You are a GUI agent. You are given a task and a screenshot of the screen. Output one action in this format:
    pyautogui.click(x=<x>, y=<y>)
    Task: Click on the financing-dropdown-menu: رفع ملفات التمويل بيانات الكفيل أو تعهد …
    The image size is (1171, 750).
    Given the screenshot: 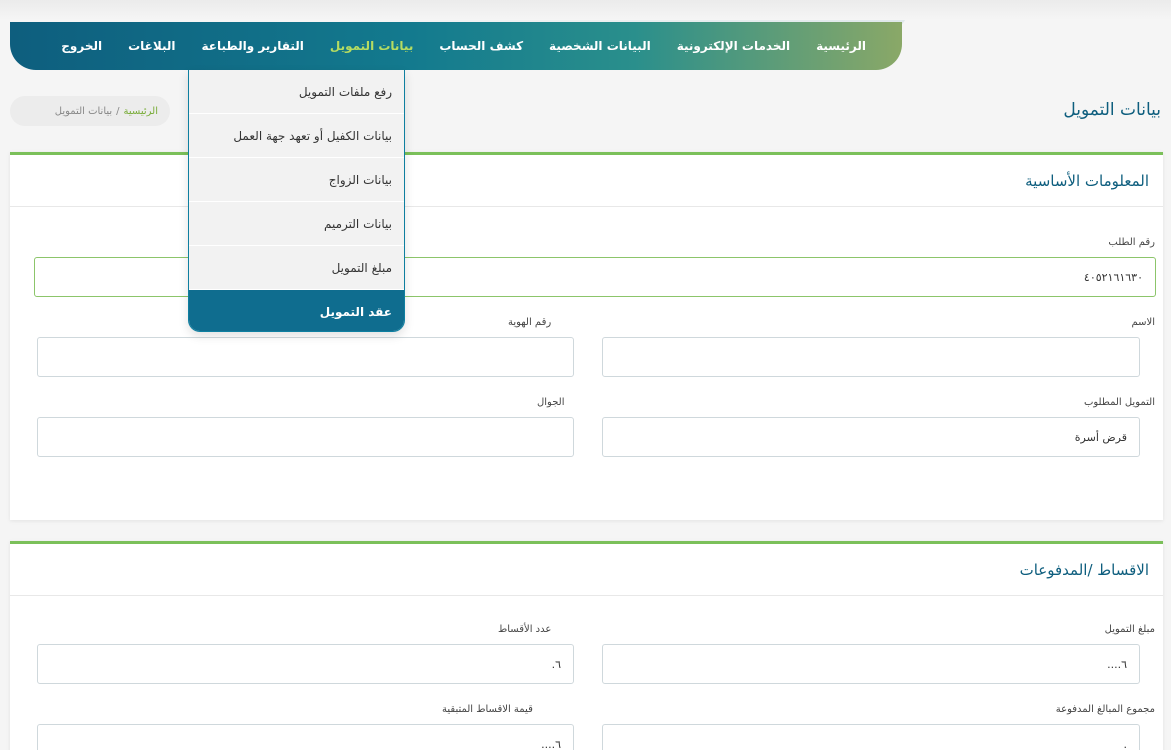 What is the action you would take?
    pyautogui.click(x=296, y=201)
    